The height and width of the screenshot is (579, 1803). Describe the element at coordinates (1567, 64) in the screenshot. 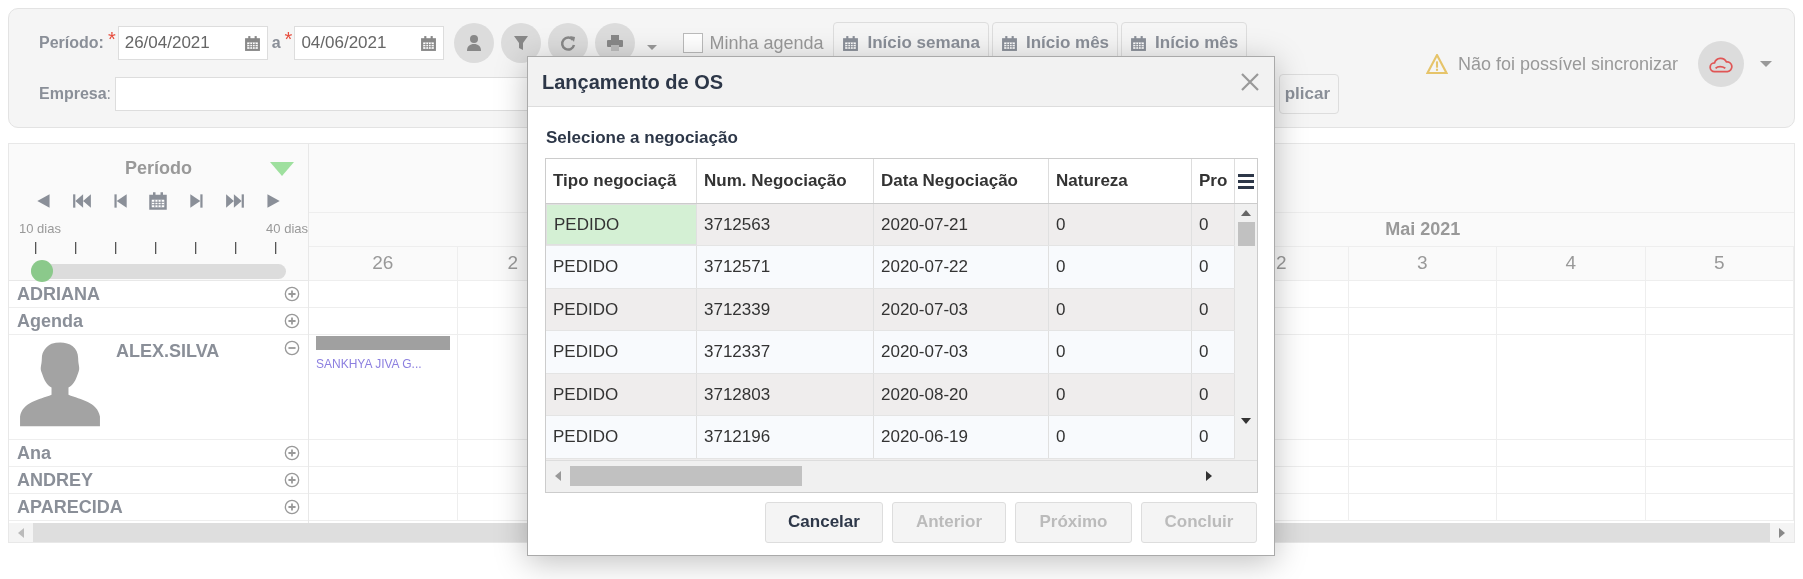

I see `sync-message: Não foi possível sincronizar` at that location.